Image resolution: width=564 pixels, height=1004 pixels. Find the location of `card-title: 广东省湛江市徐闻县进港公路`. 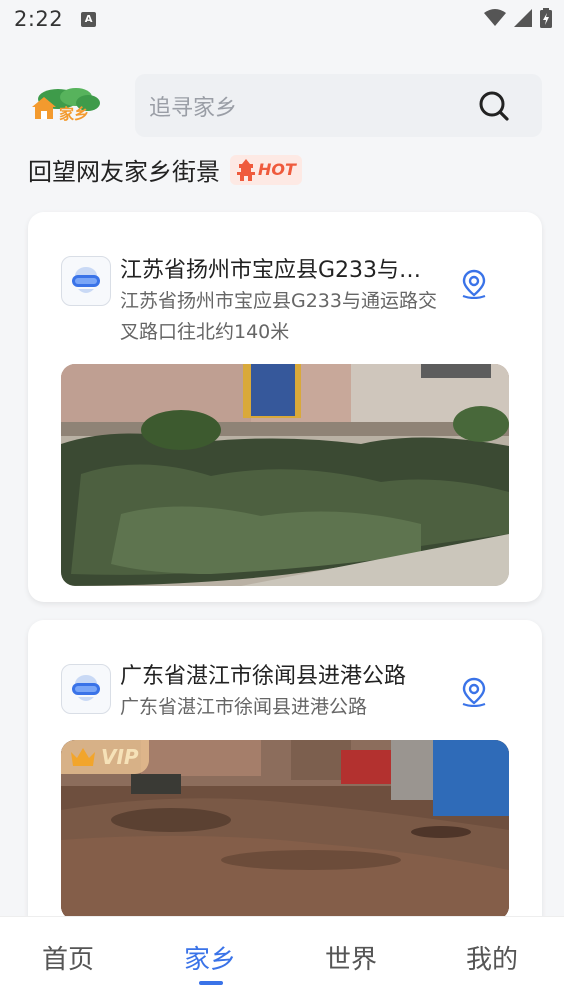

card-title: 广东省湛江市徐闻县进港公路 is located at coordinates (263, 676).